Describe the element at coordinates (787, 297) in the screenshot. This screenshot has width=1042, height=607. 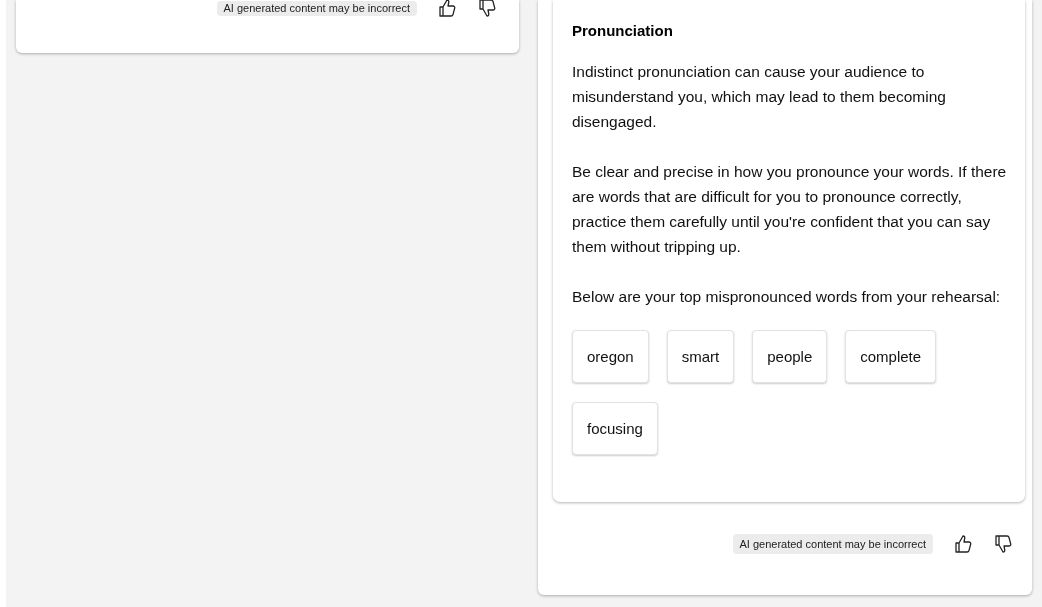
I see `body-paragraph: Below are your top mispronounced words from your rehearsal:` at that location.